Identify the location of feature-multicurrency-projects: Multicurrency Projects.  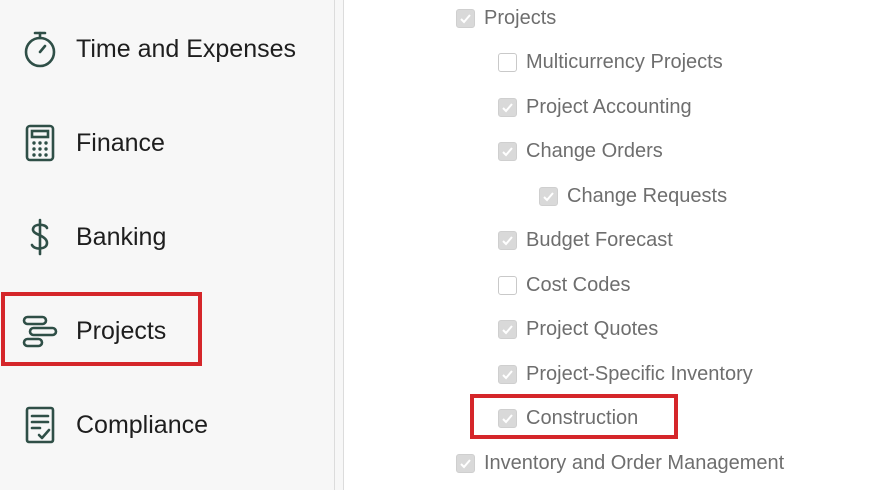
(610, 62).